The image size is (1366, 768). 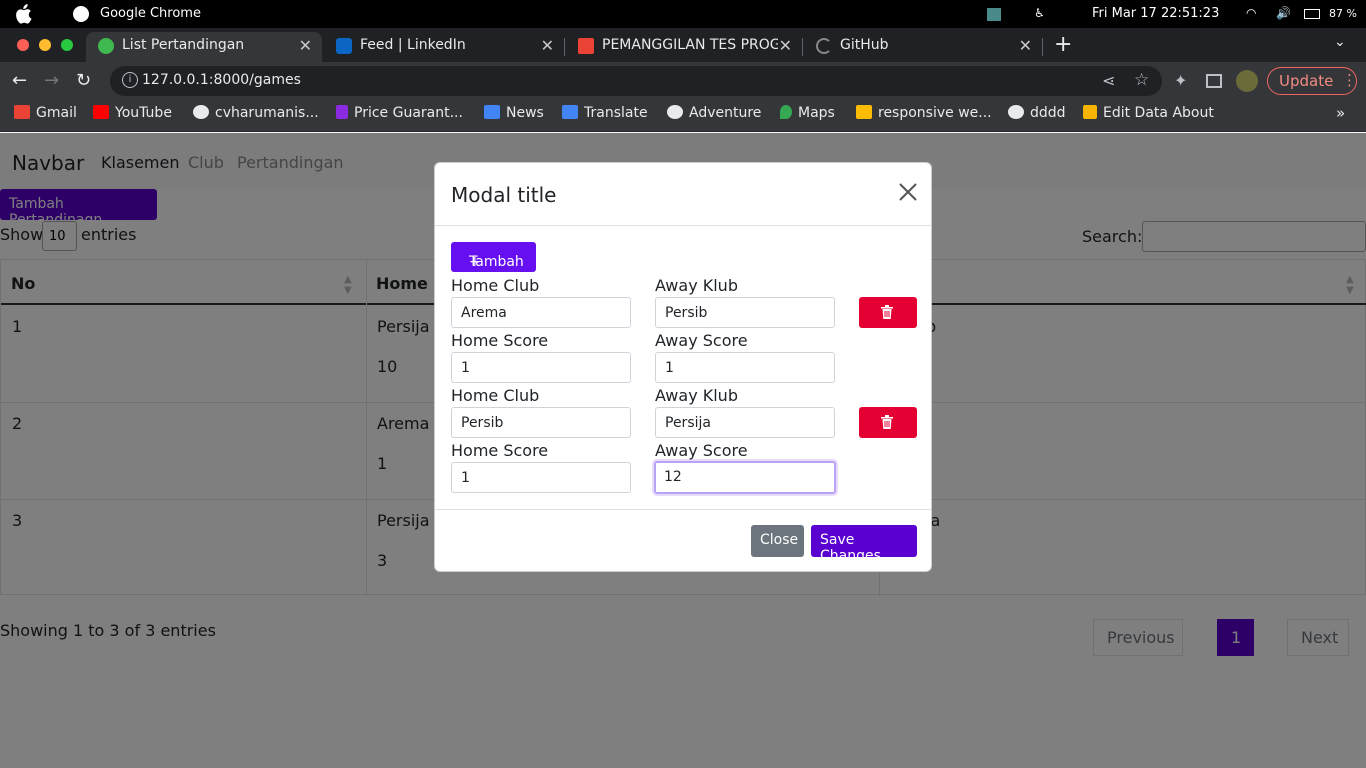 What do you see at coordinates (745, 477) in the screenshot?
I see `away-score-input: 12` at bounding box center [745, 477].